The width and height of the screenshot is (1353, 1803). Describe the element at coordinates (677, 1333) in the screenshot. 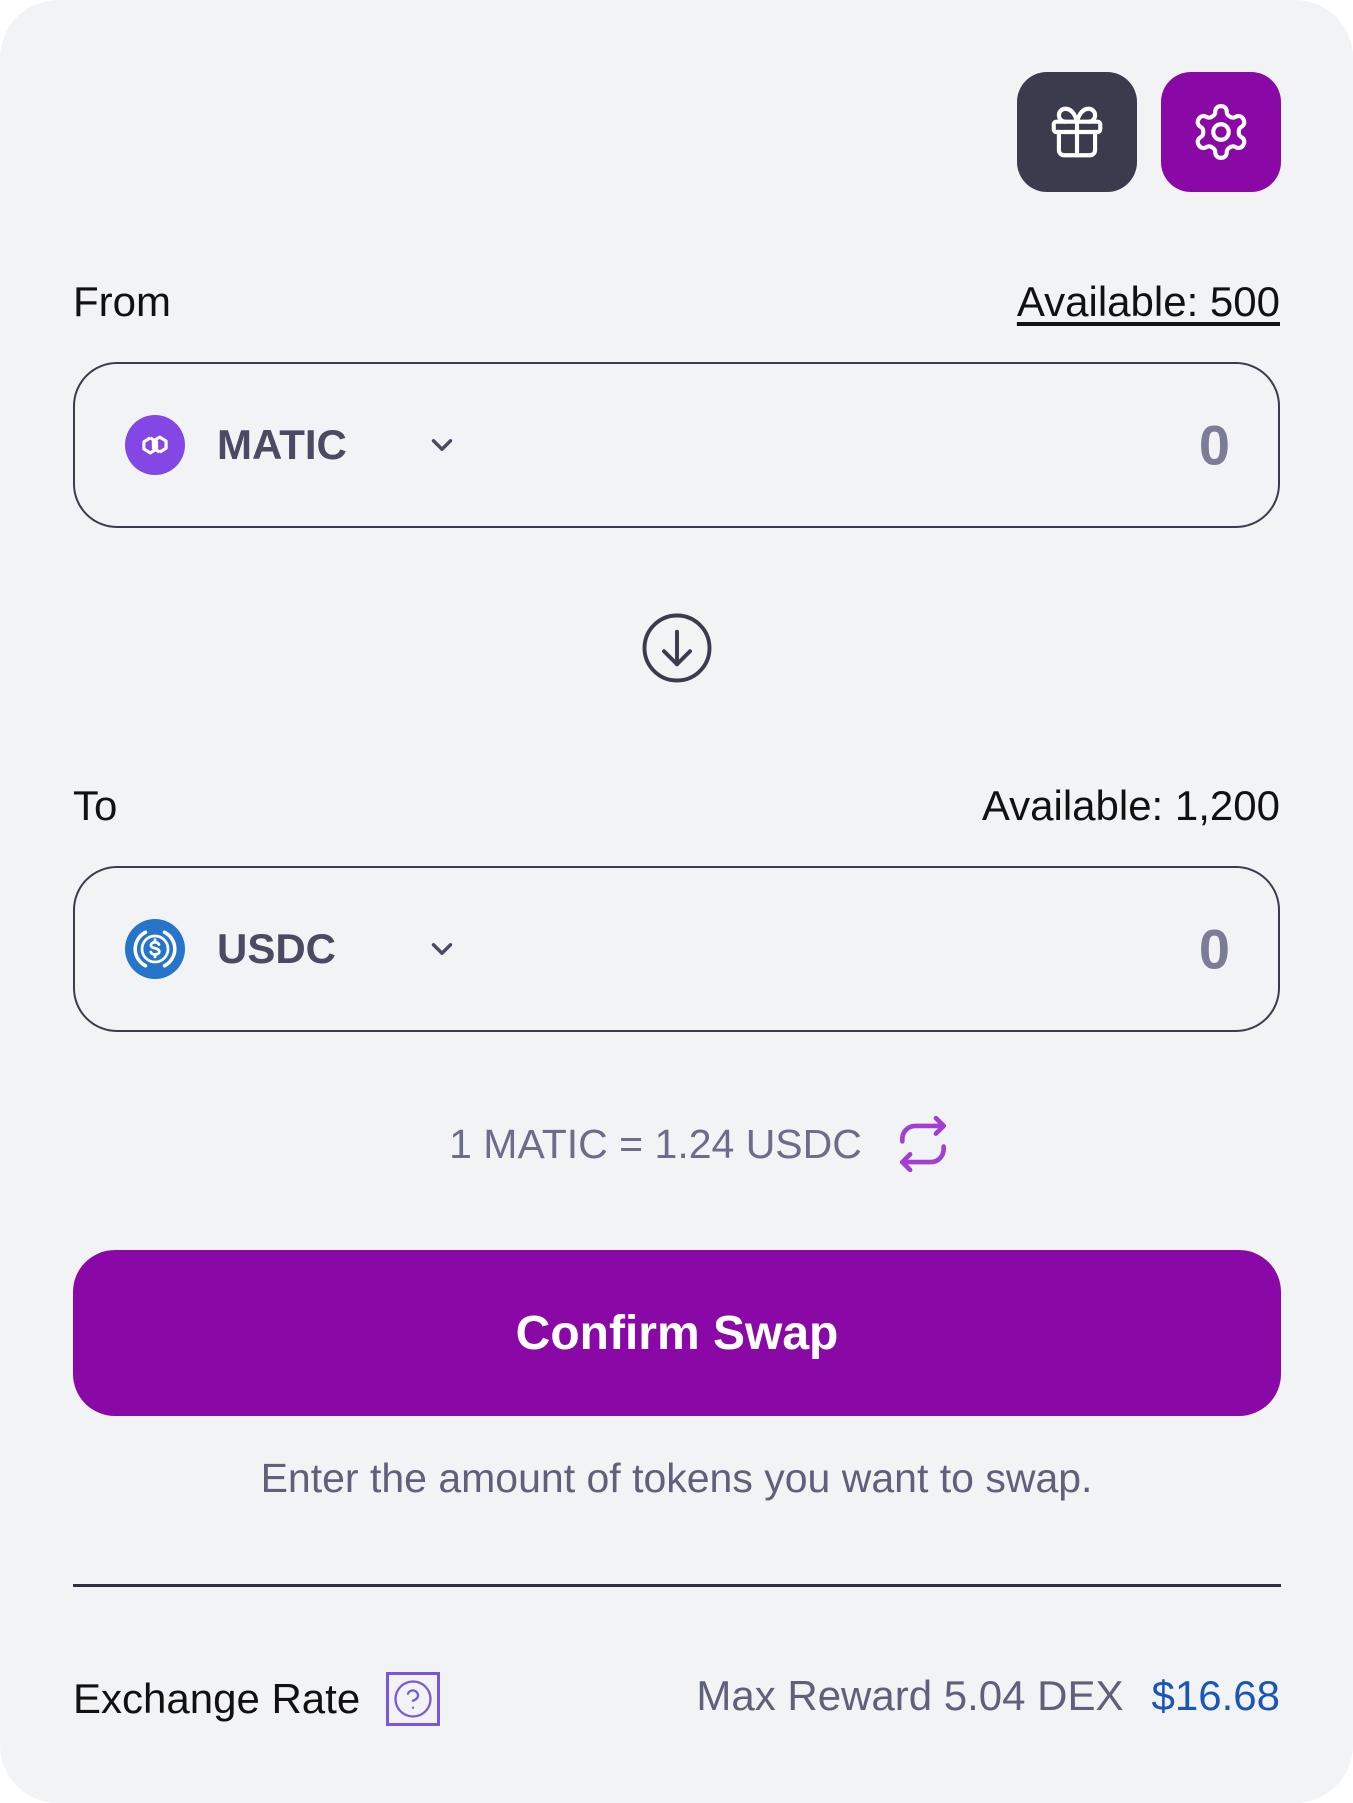

I see `confirm-swap-button: Confirm Swap` at that location.